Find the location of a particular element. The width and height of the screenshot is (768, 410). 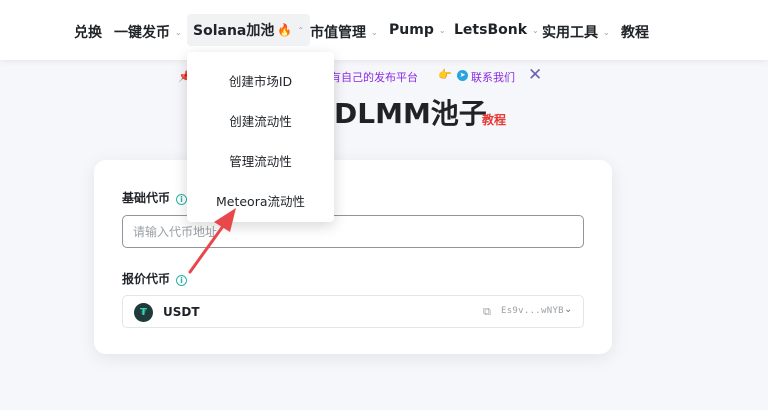

flame-icon: 🔥 is located at coordinates (285, 30).